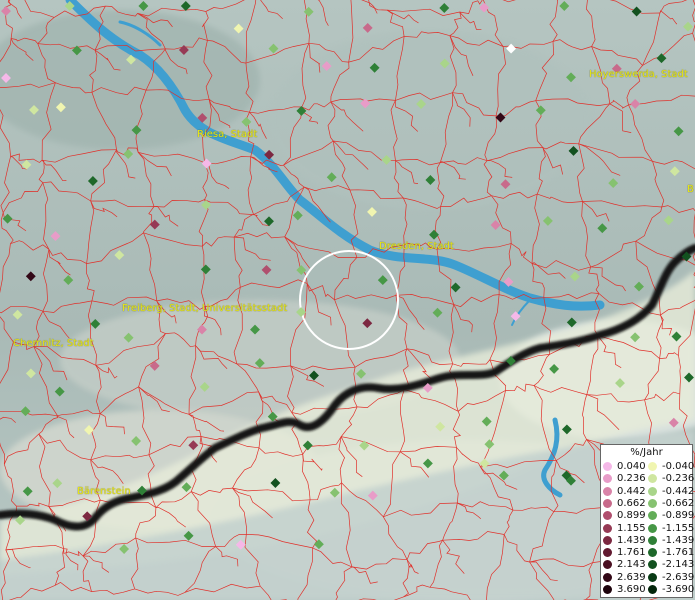 The height and width of the screenshot is (600, 695). Describe the element at coordinates (205, 308) in the screenshot. I see `city-label-freiberg: Freiberg, Stadt, Universitätsstadt` at that location.